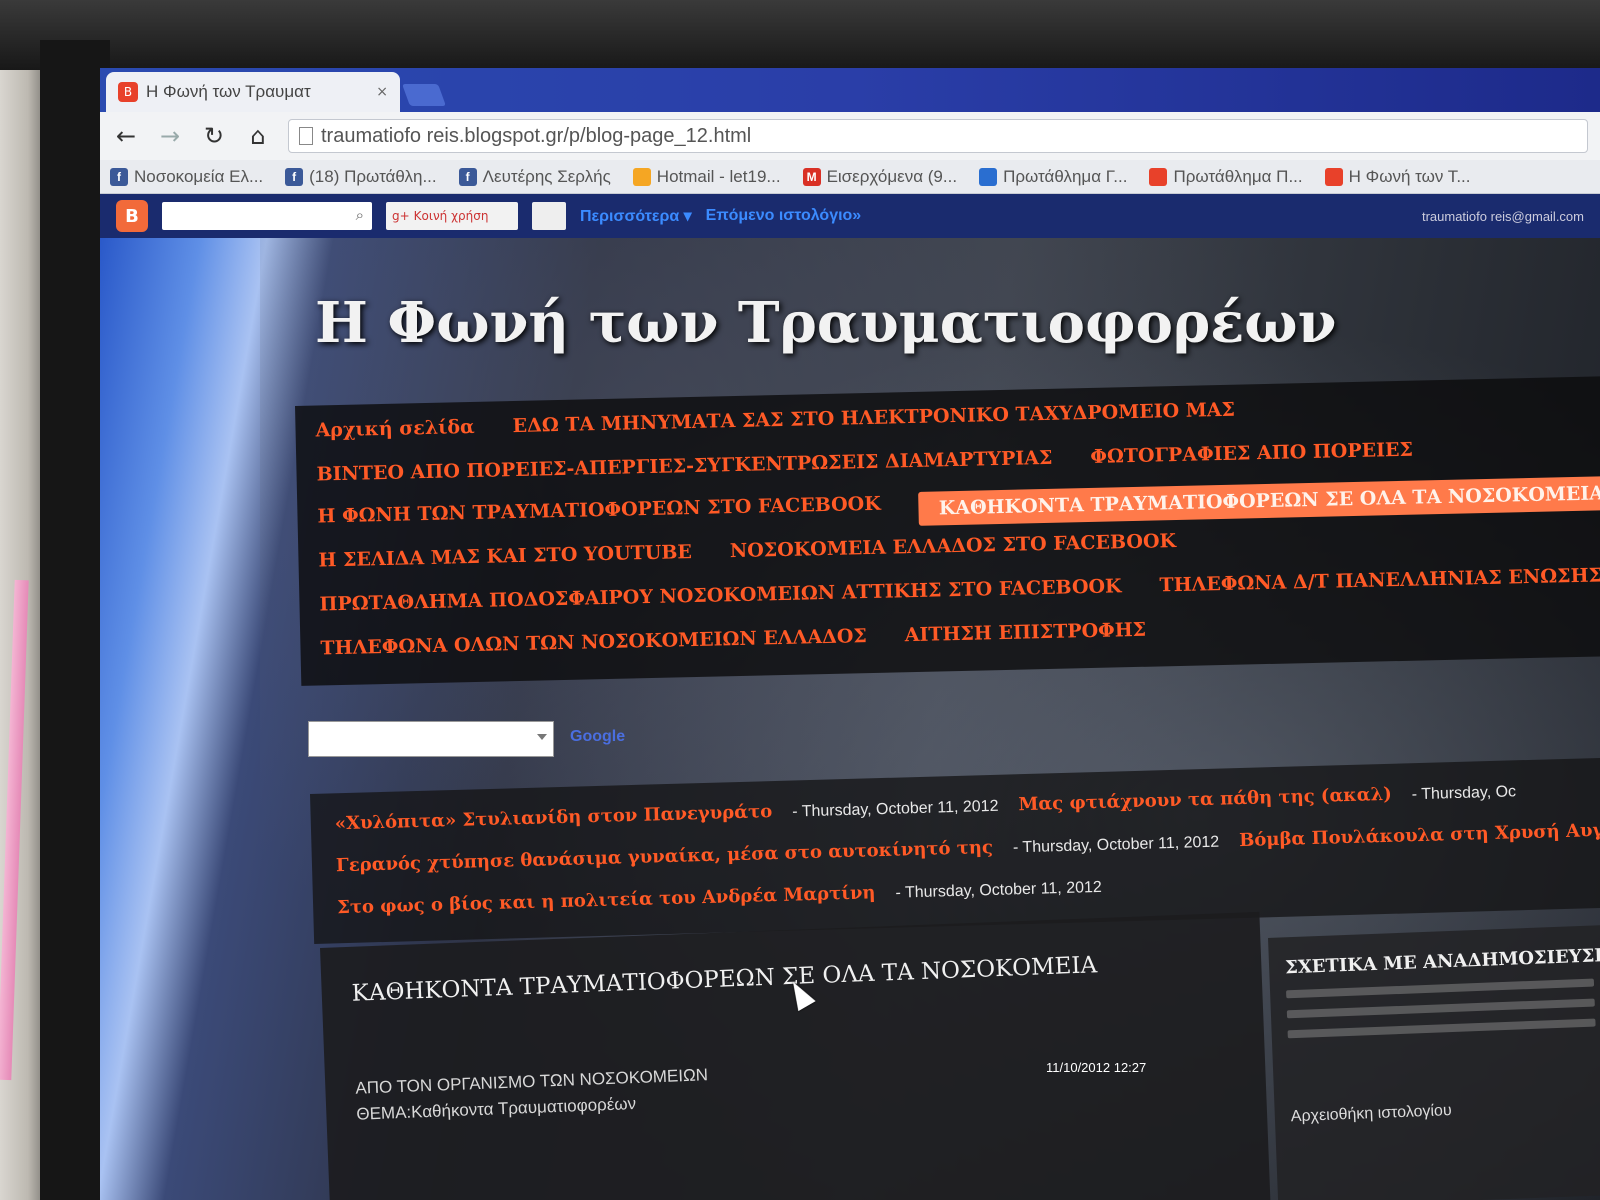 This screenshot has height=1200, width=1600. I want to click on google-logo: Google, so click(598, 736).